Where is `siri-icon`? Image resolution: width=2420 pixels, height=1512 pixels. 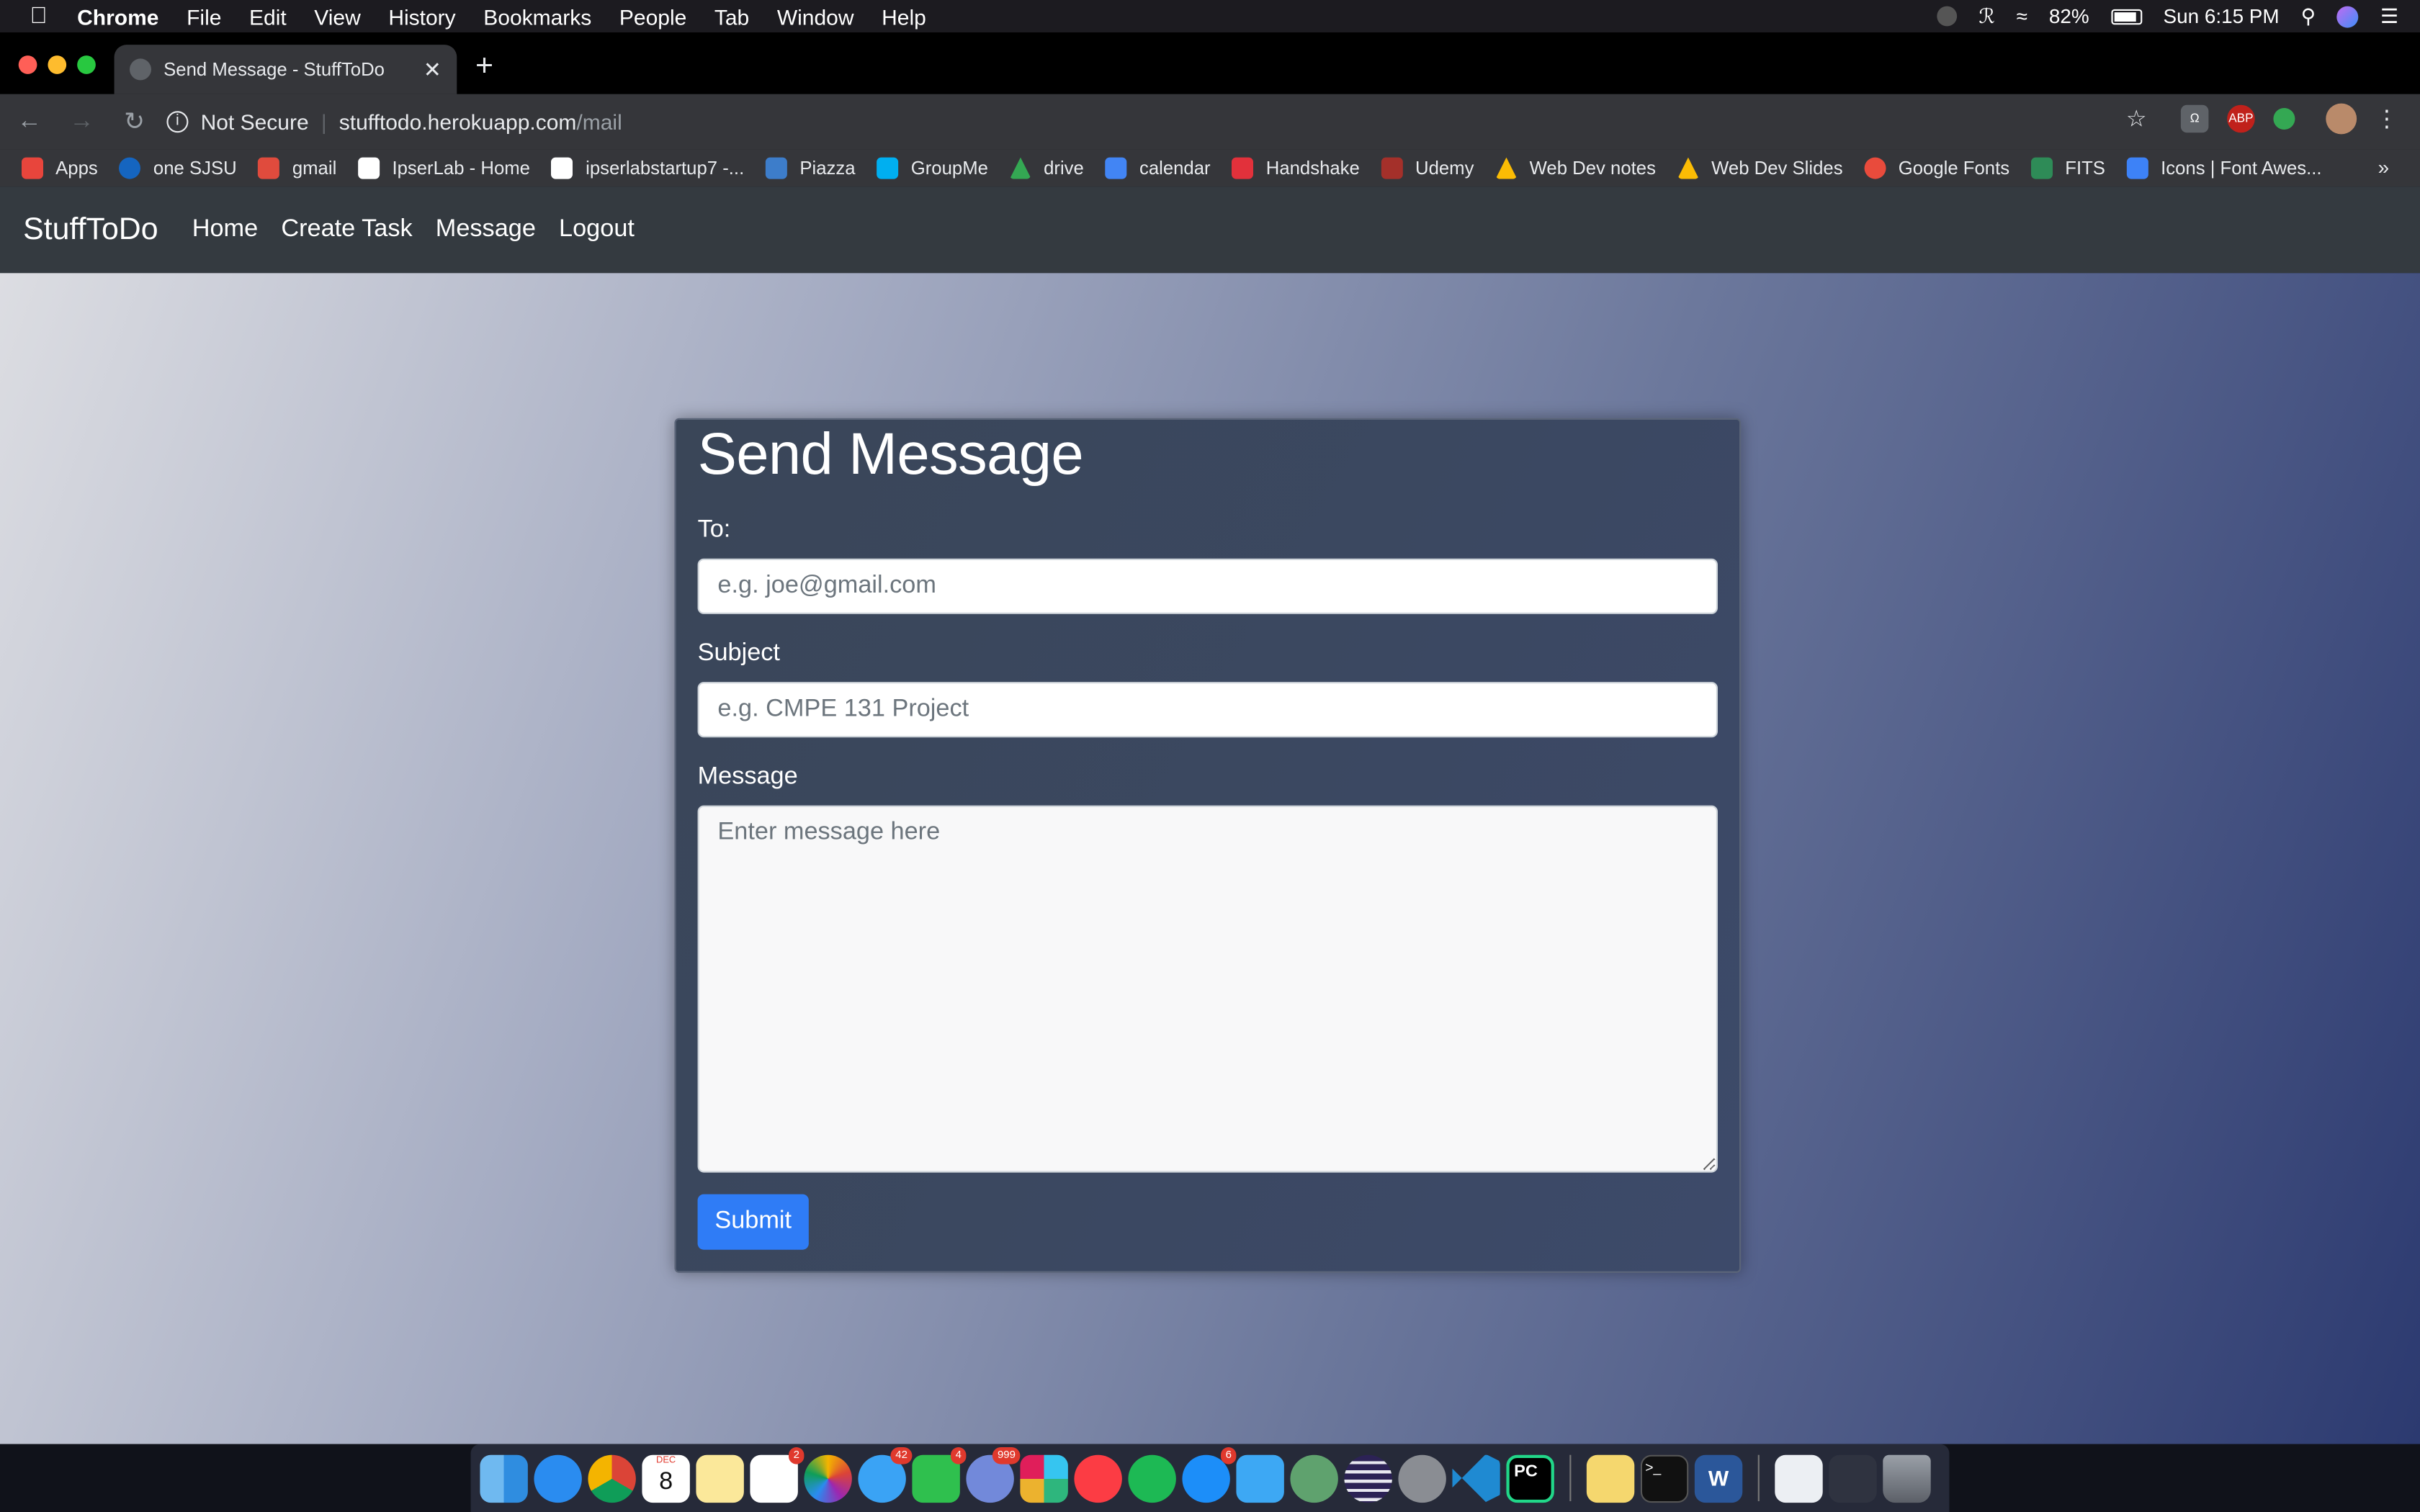 siri-icon is located at coordinates (2348, 16).